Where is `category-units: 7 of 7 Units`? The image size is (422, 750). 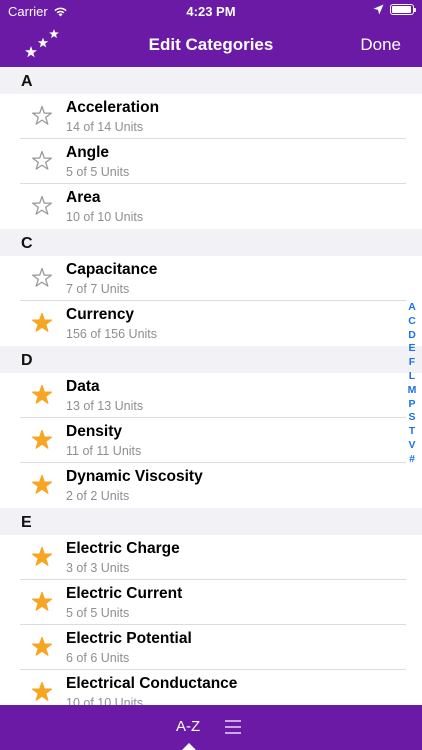
category-units: 7 of 7 Units is located at coordinates (98, 289).